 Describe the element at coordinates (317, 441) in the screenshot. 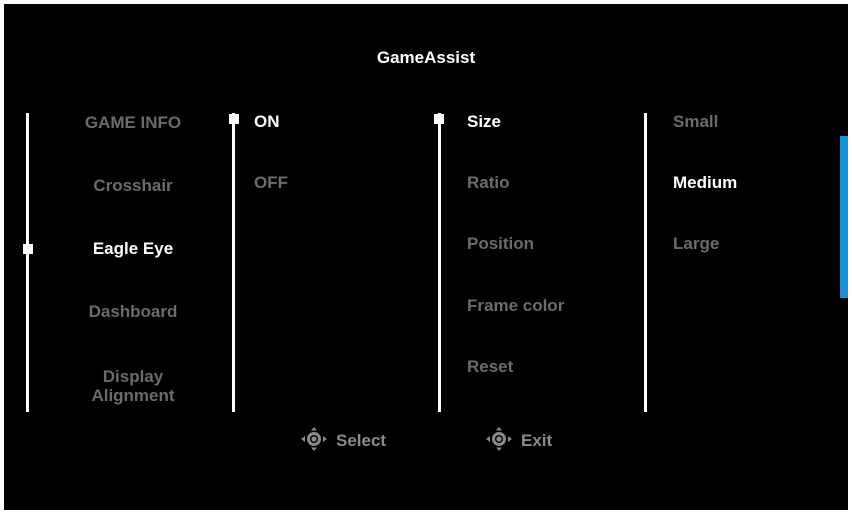

I see `joystick-select-icon` at that location.